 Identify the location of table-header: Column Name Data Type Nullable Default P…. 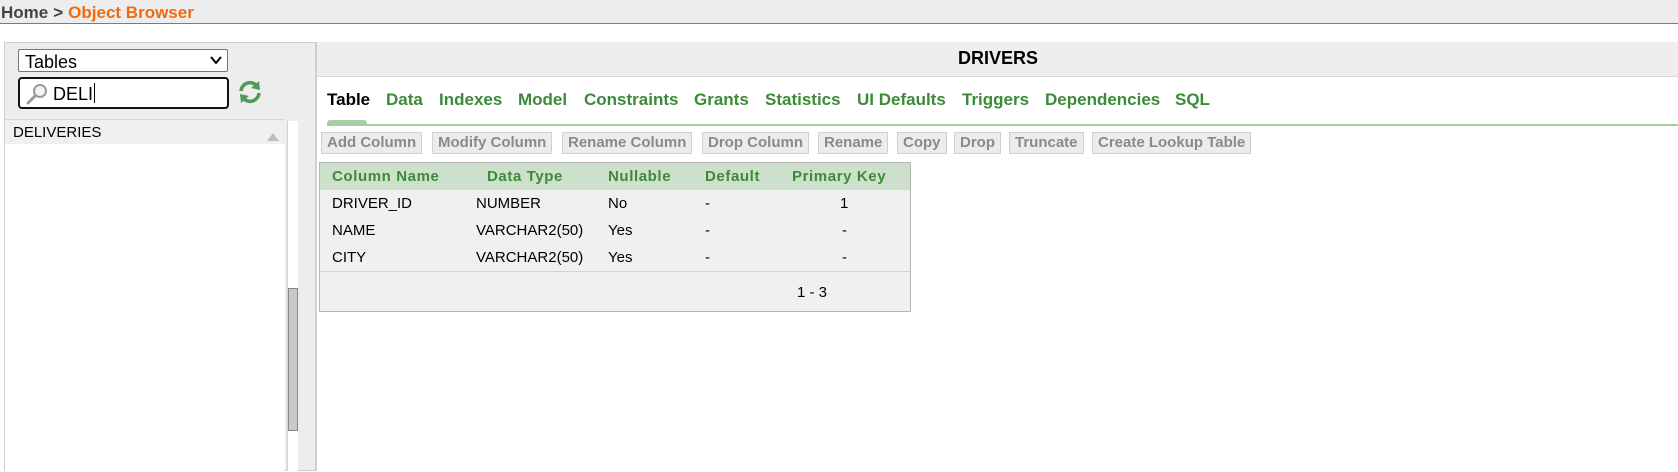
(615, 177).